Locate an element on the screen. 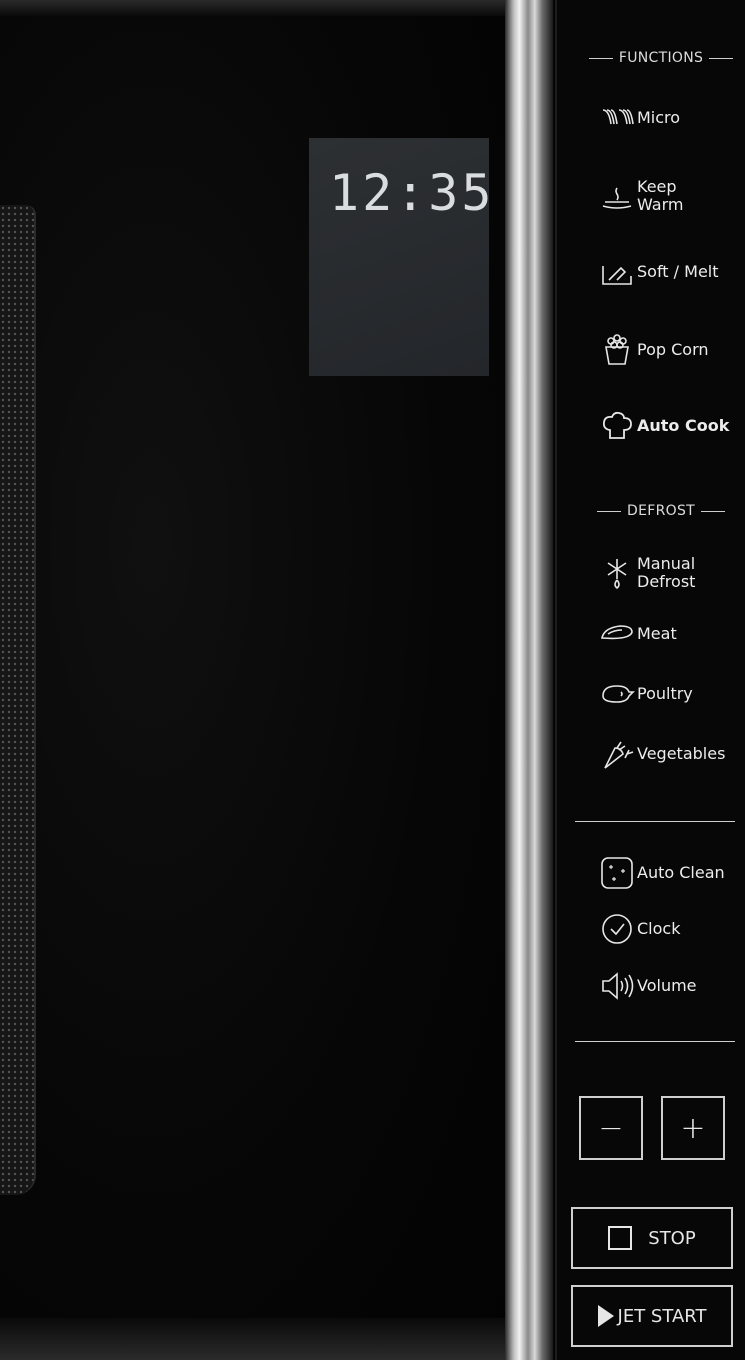 This screenshot has height=1360, width=745. plus-button: + is located at coordinates (693, 1128).